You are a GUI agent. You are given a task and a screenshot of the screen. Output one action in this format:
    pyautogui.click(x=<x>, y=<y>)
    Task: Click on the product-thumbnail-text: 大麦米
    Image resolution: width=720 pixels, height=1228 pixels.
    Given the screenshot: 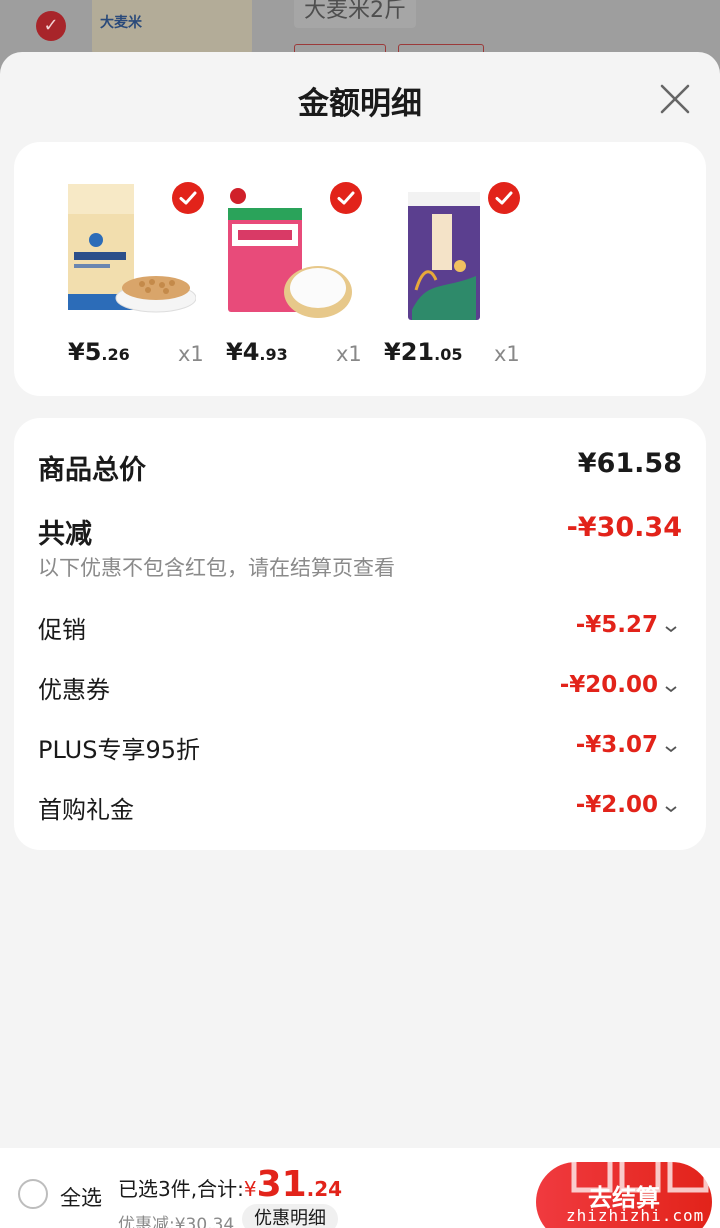 What is the action you would take?
    pyautogui.click(x=121, y=23)
    